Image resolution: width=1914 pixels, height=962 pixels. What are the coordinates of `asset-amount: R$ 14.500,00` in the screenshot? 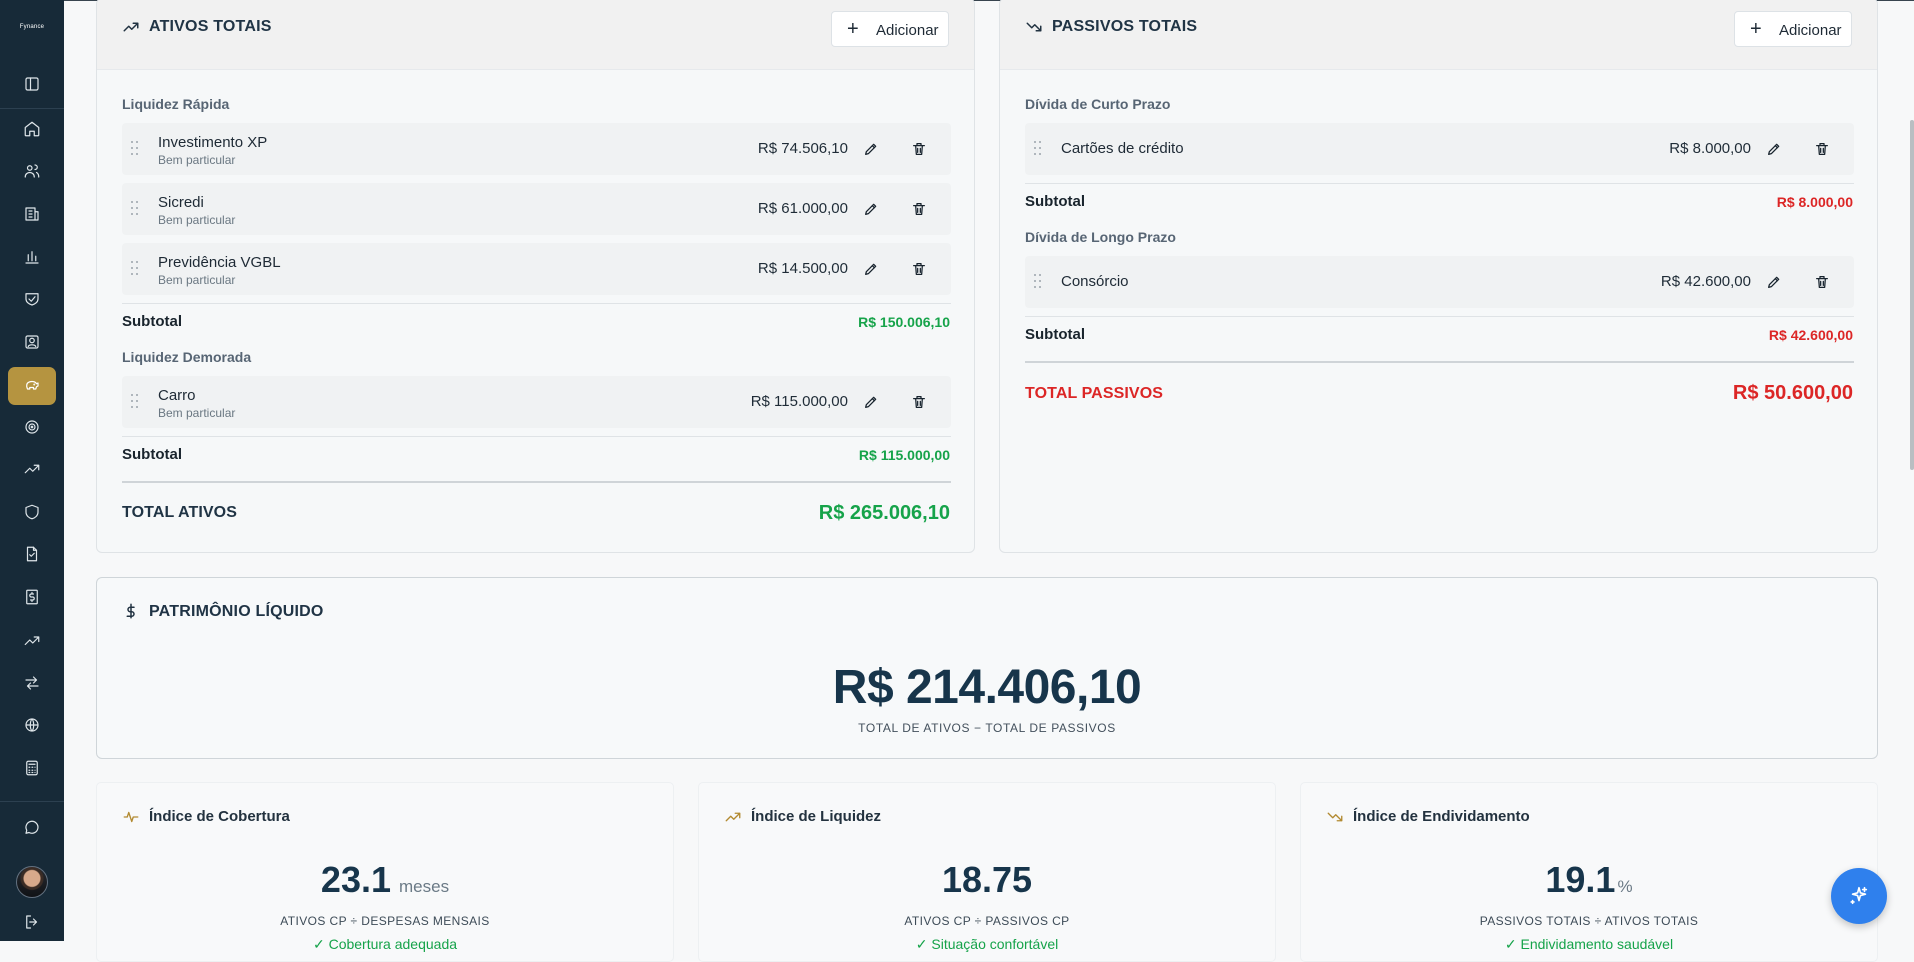 It's located at (802, 268).